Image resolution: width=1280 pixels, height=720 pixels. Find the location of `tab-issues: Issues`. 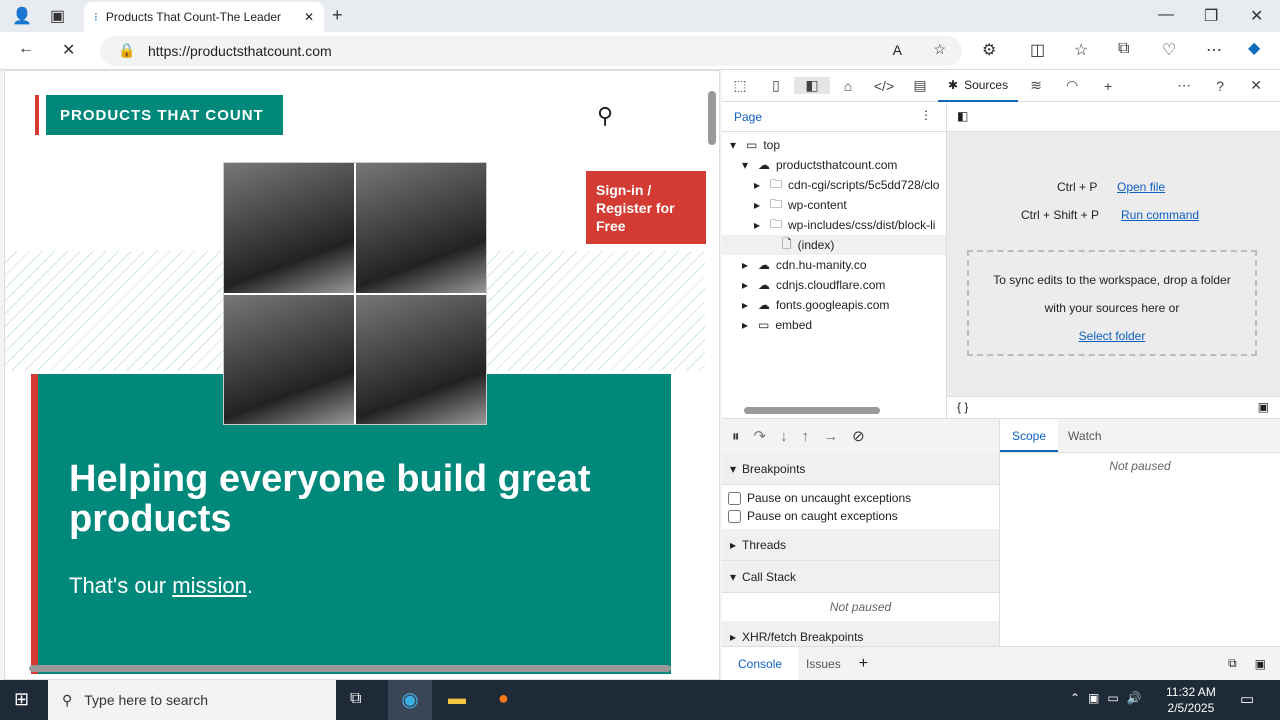

tab-issues: Issues is located at coordinates (823, 664).